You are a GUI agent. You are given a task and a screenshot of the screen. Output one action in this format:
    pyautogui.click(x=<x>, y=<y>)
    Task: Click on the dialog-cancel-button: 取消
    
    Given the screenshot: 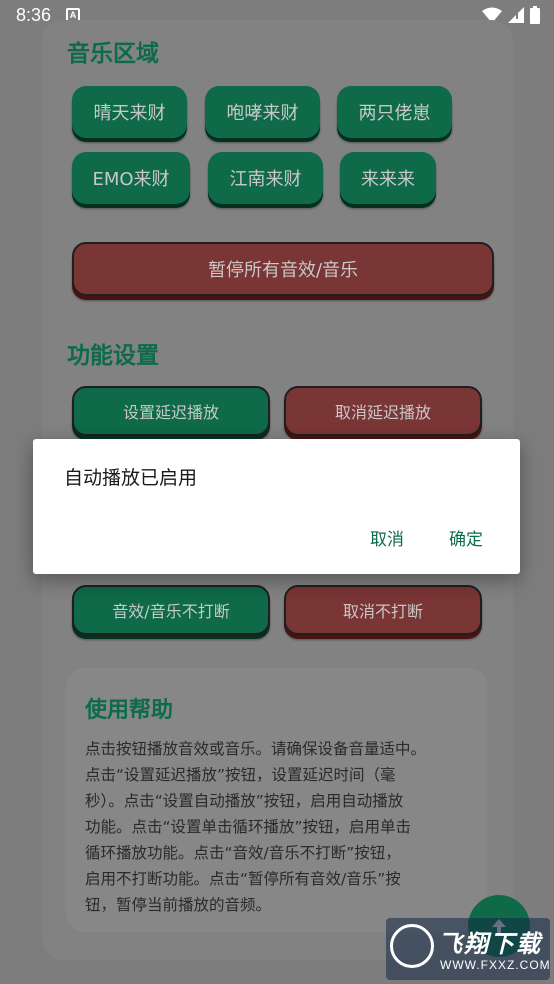 What is the action you would take?
    pyautogui.click(x=387, y=537)
    